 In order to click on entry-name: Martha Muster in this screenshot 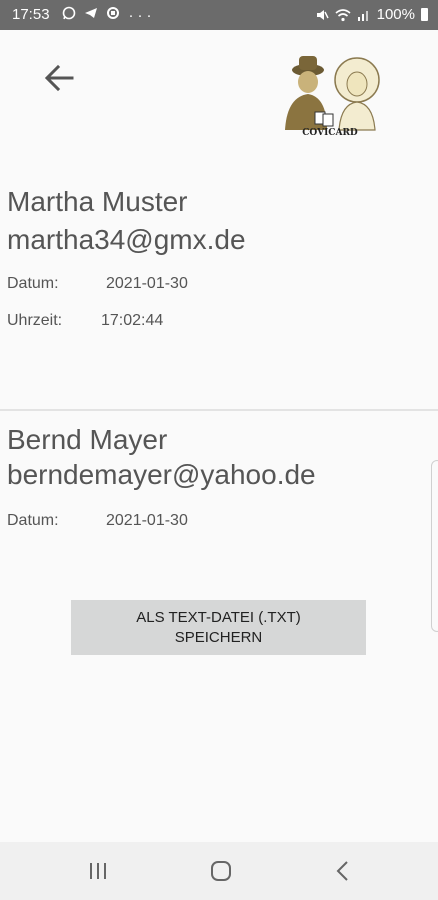, I will do `click(97, 201)`.